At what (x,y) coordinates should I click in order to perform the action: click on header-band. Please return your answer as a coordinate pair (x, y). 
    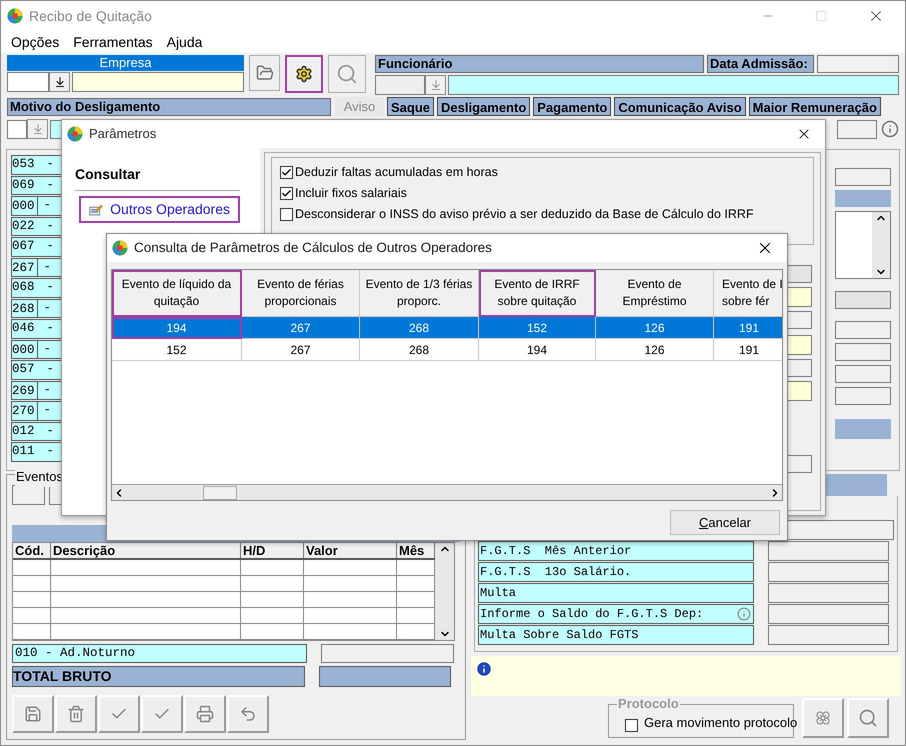
    Looking at the image, I should click on (863, 198).